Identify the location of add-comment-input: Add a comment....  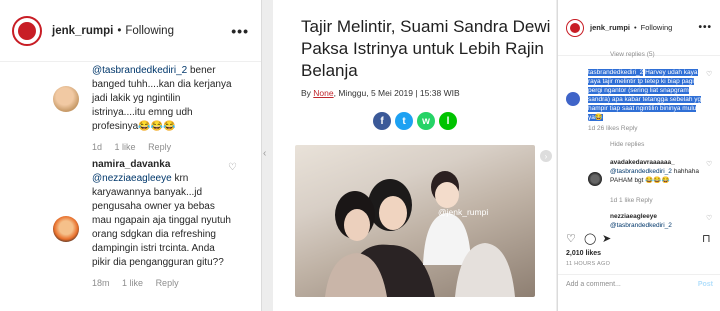
(593, 284).